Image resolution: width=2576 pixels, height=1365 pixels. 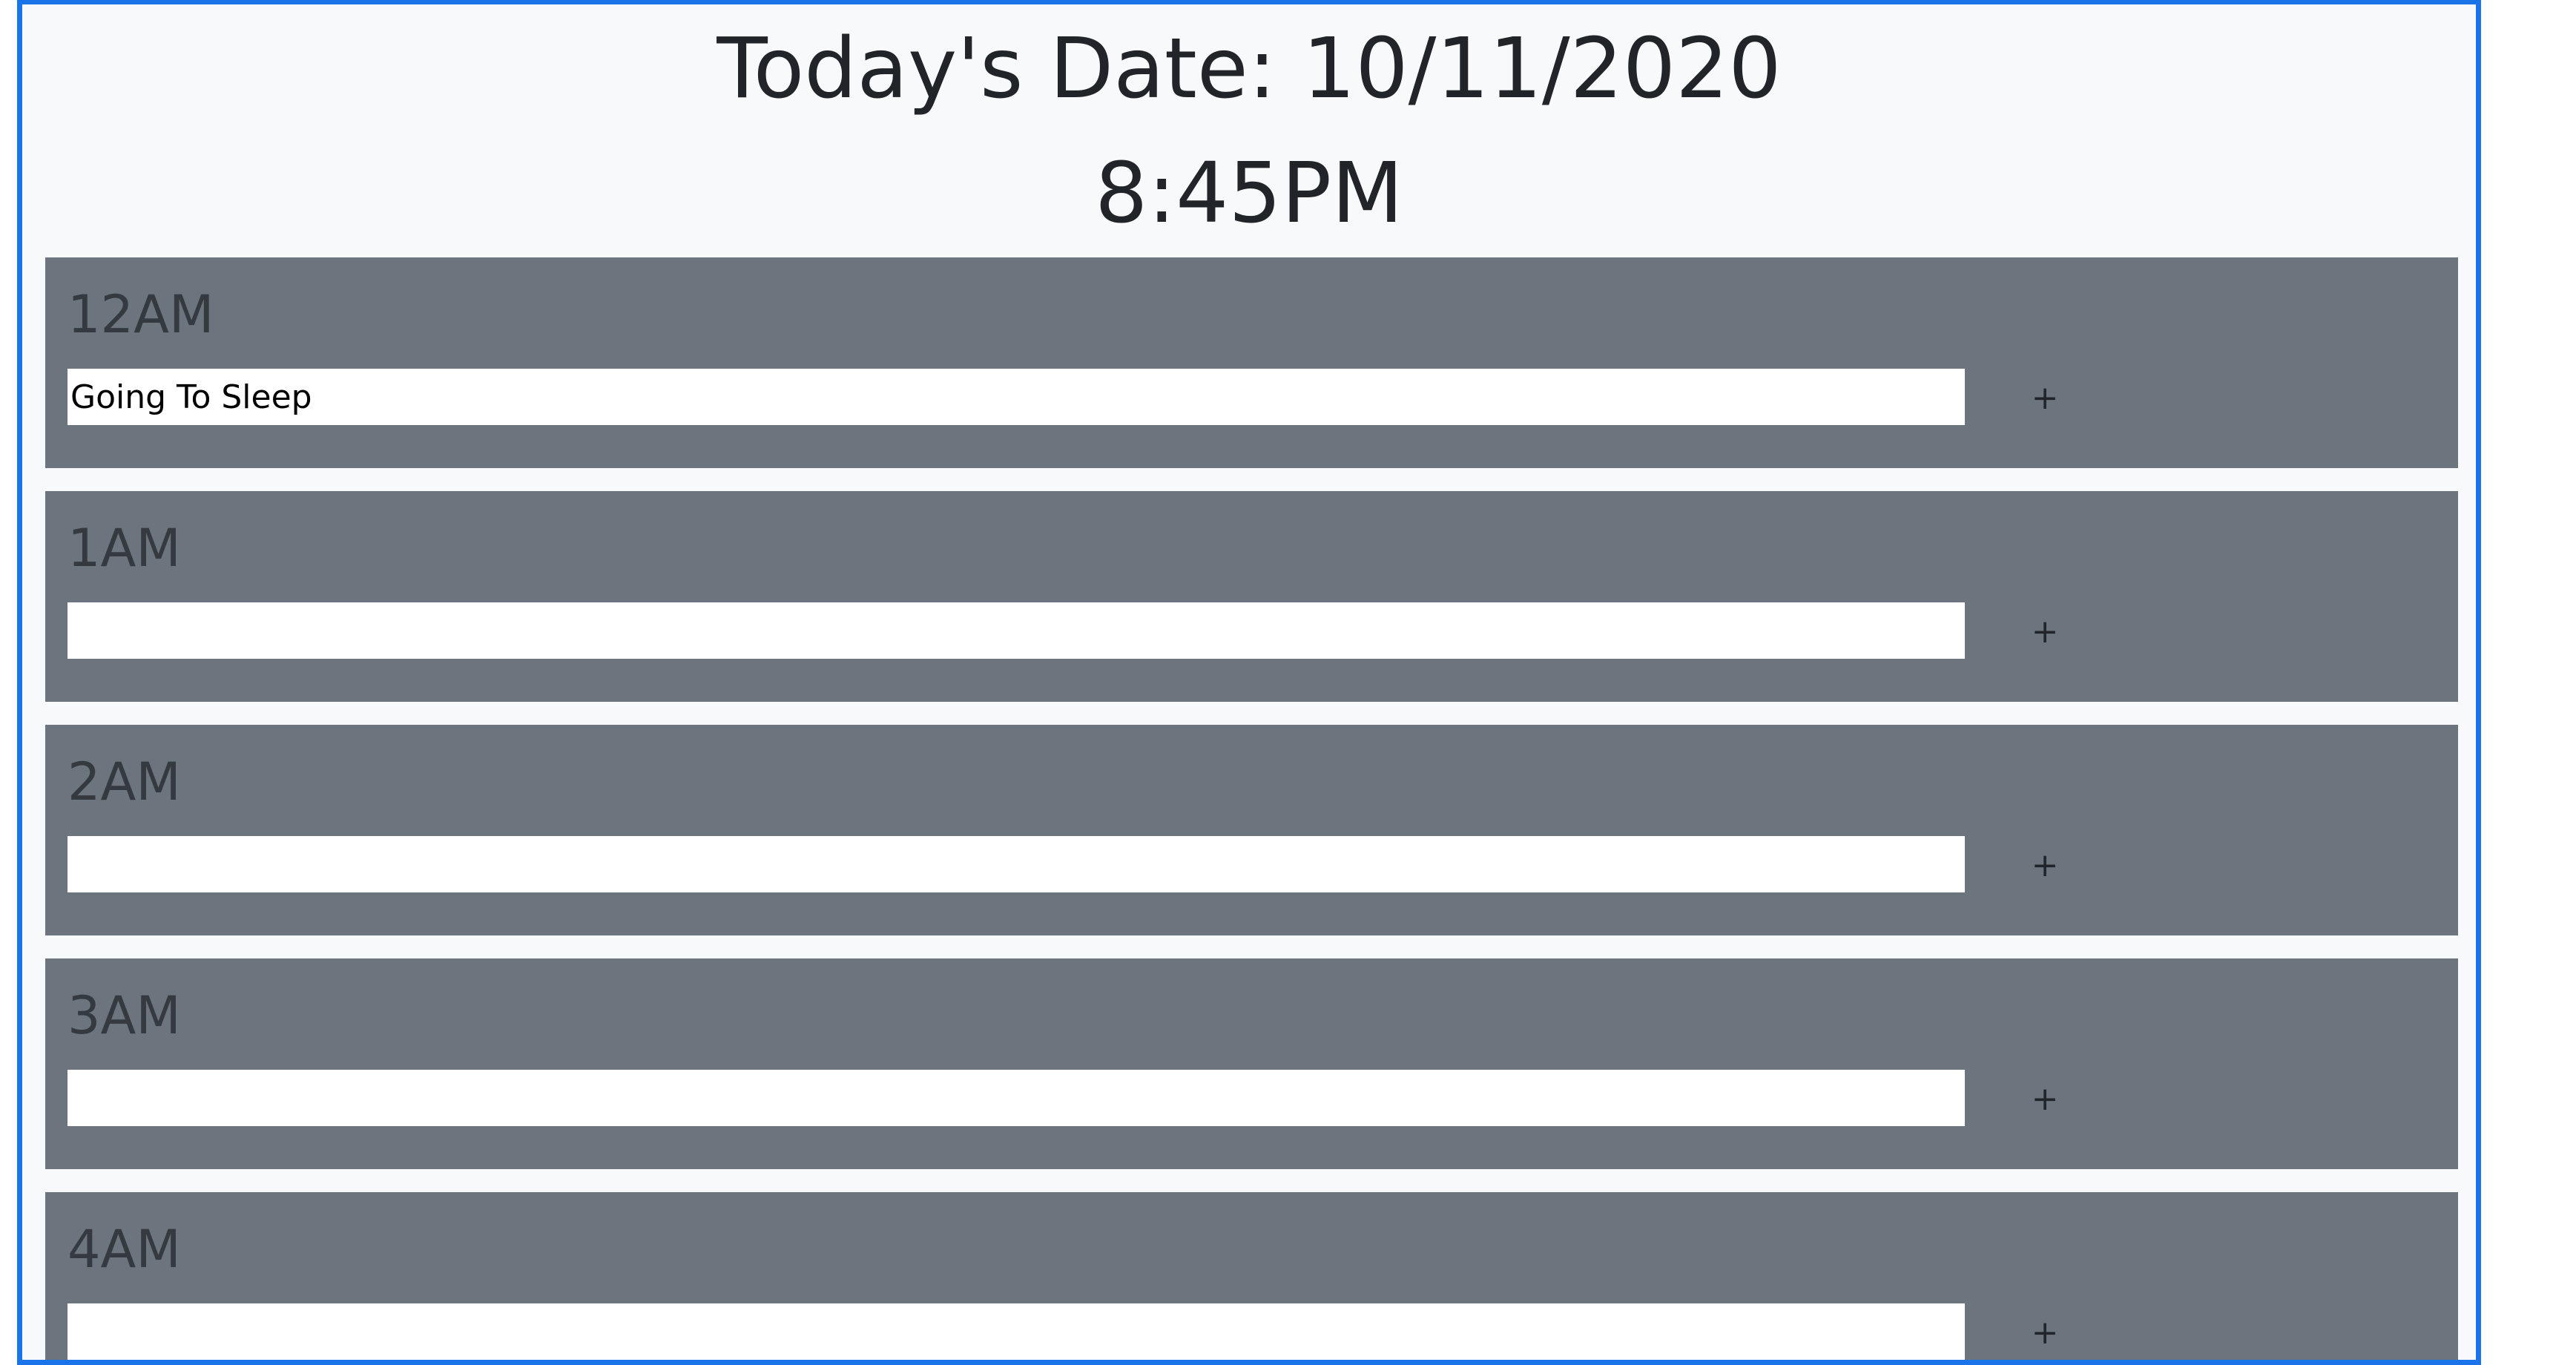 What do you see at coordinates (2045, 1099) in the screenshot?
I see `add-task-button-3am: +` at bounding box center [2045, 1099].